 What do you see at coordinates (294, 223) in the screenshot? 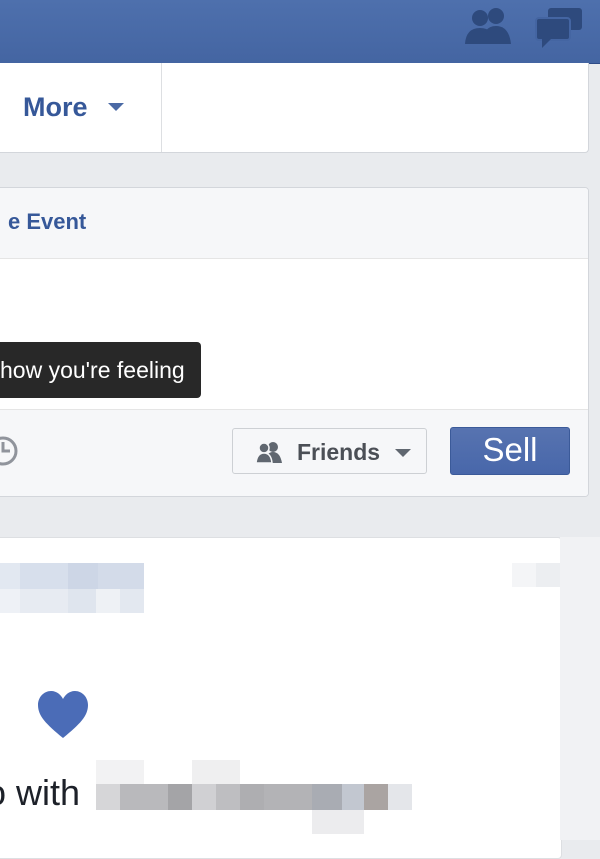
I see `composer-tabs` at bounding box center [294, 223].